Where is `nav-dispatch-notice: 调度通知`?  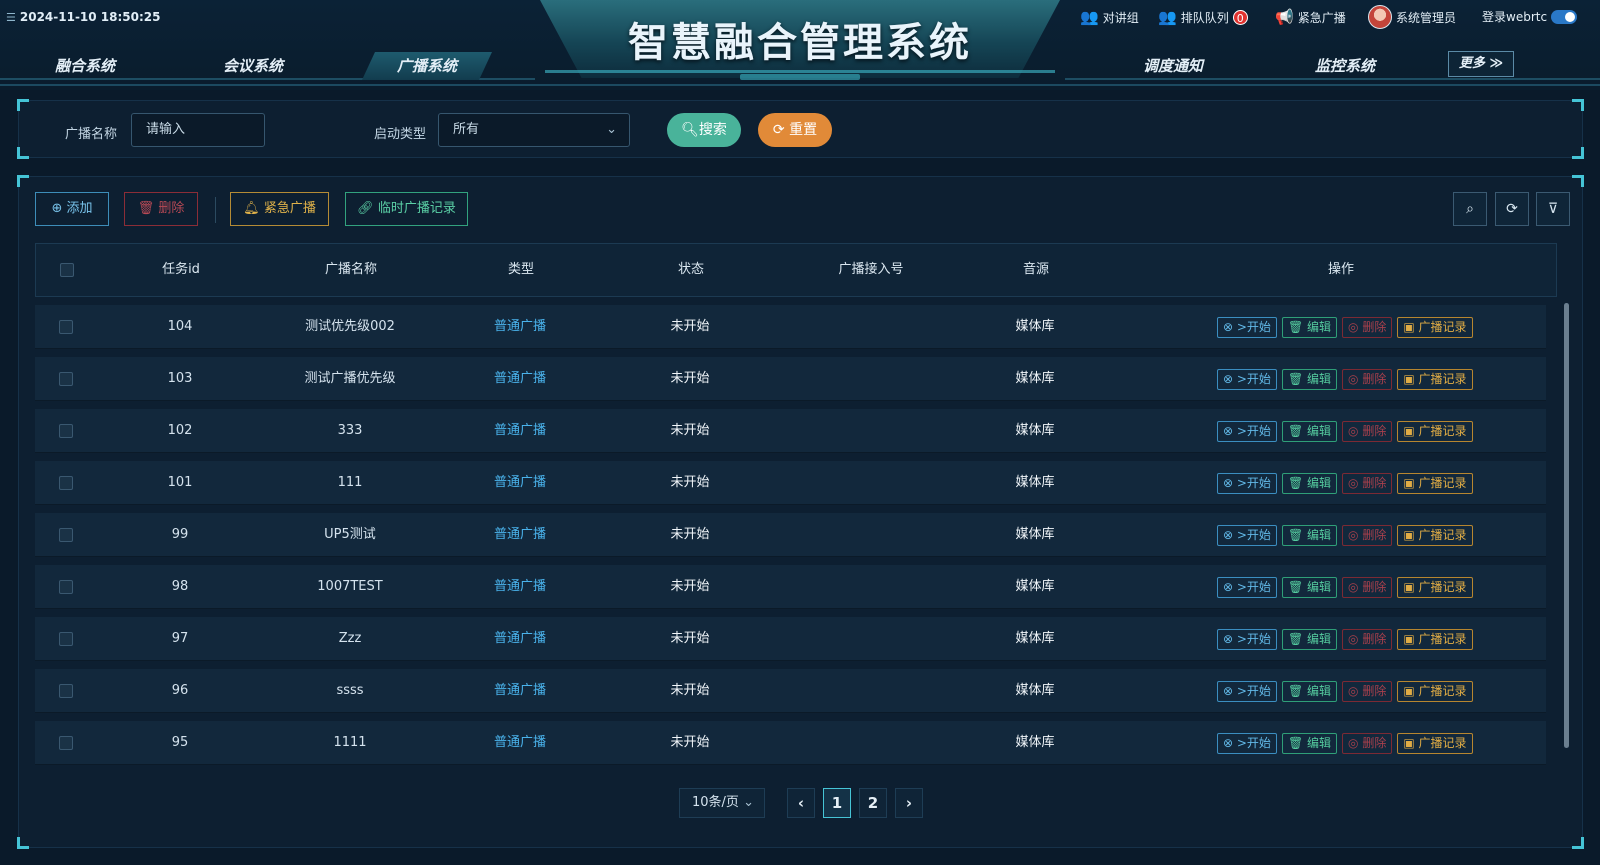
nav-dispatch-notice: 调度通知 is located at coordinates (1173, 66).